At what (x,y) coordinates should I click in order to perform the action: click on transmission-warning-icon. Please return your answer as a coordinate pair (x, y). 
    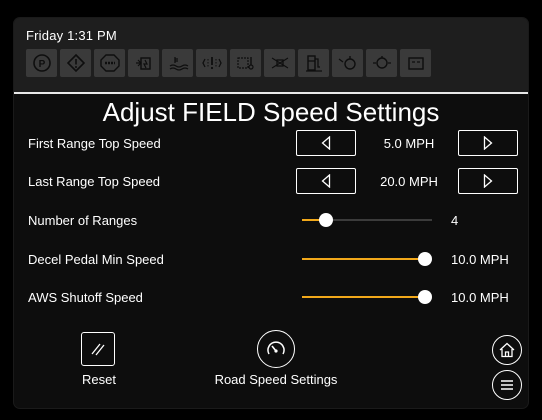
    Looking at the image, I should click on (211, 63).